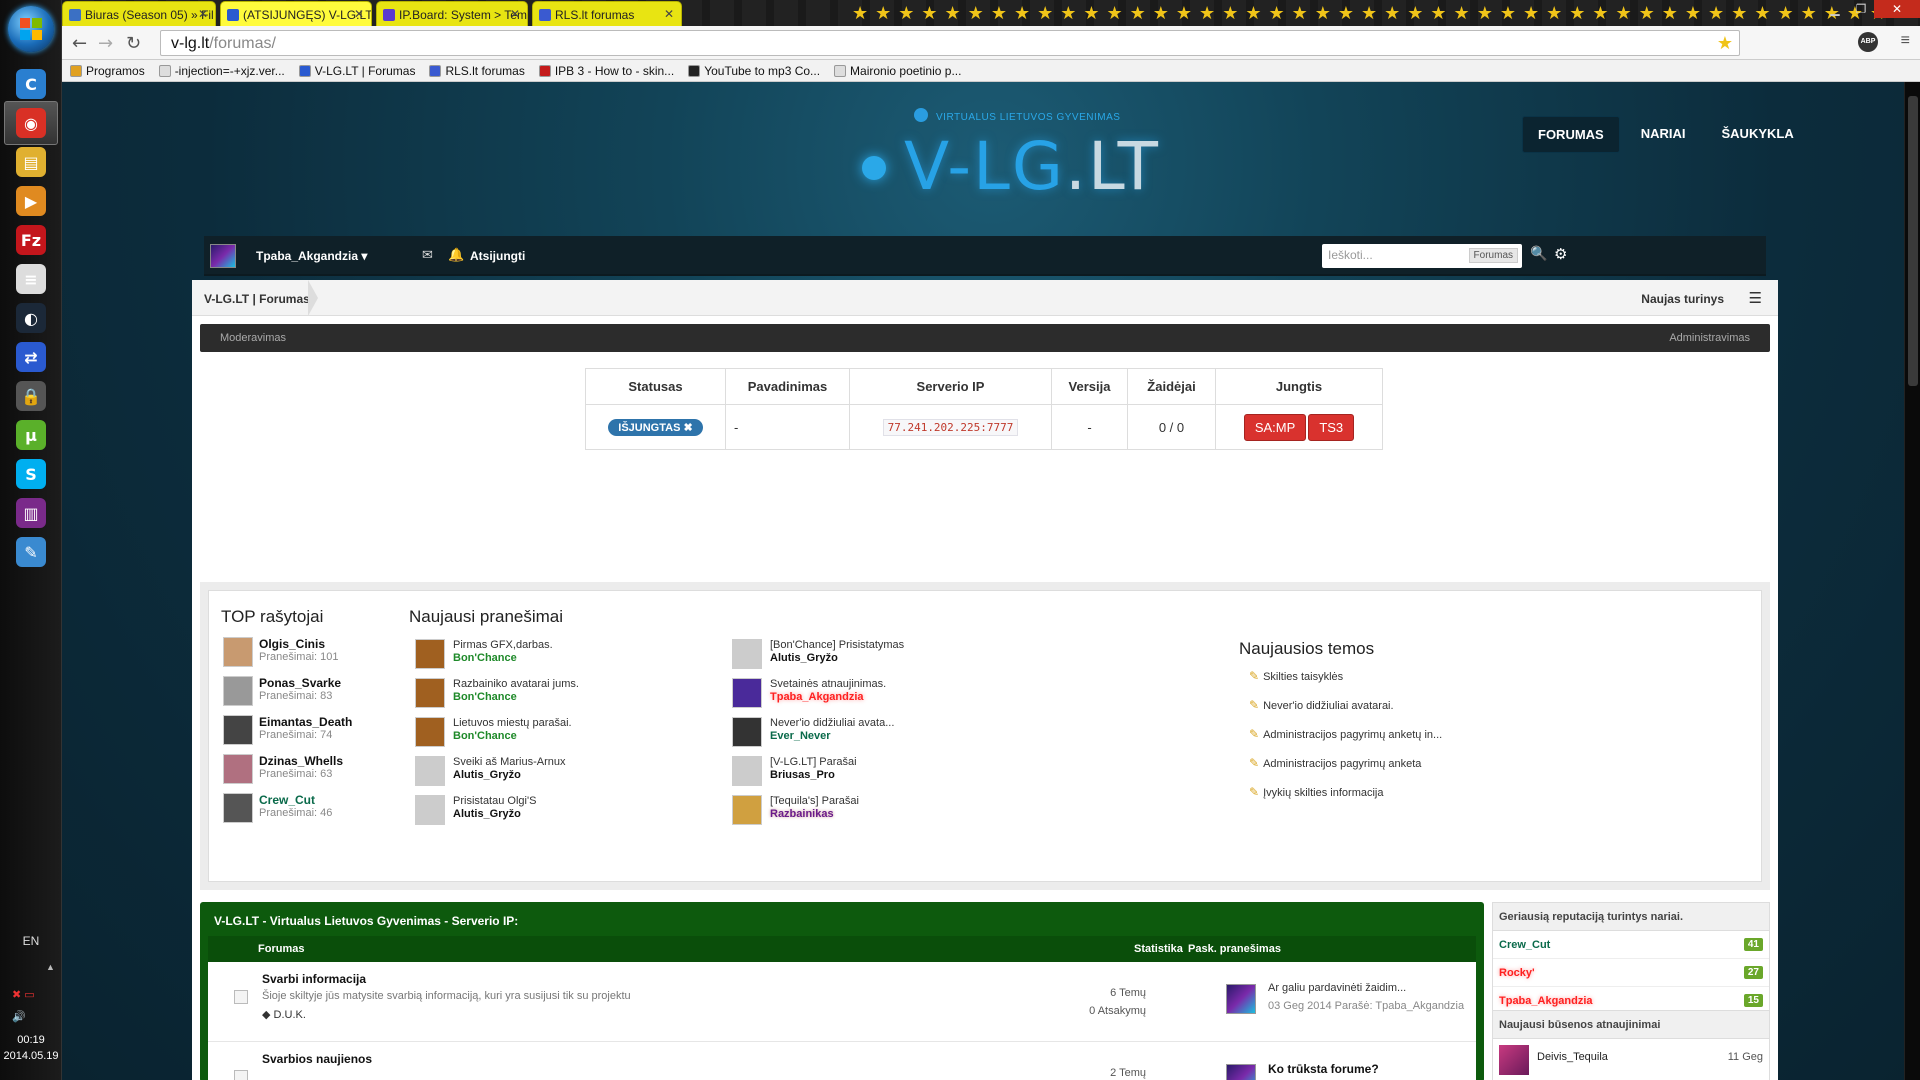 This screenshot has height=1080, width=1920. Describe the element at coordinates (565, 776) in the screenshot. I see `recent-post: Sveiki aš Marius-Arnux Alutis_Gryžo` at that location.